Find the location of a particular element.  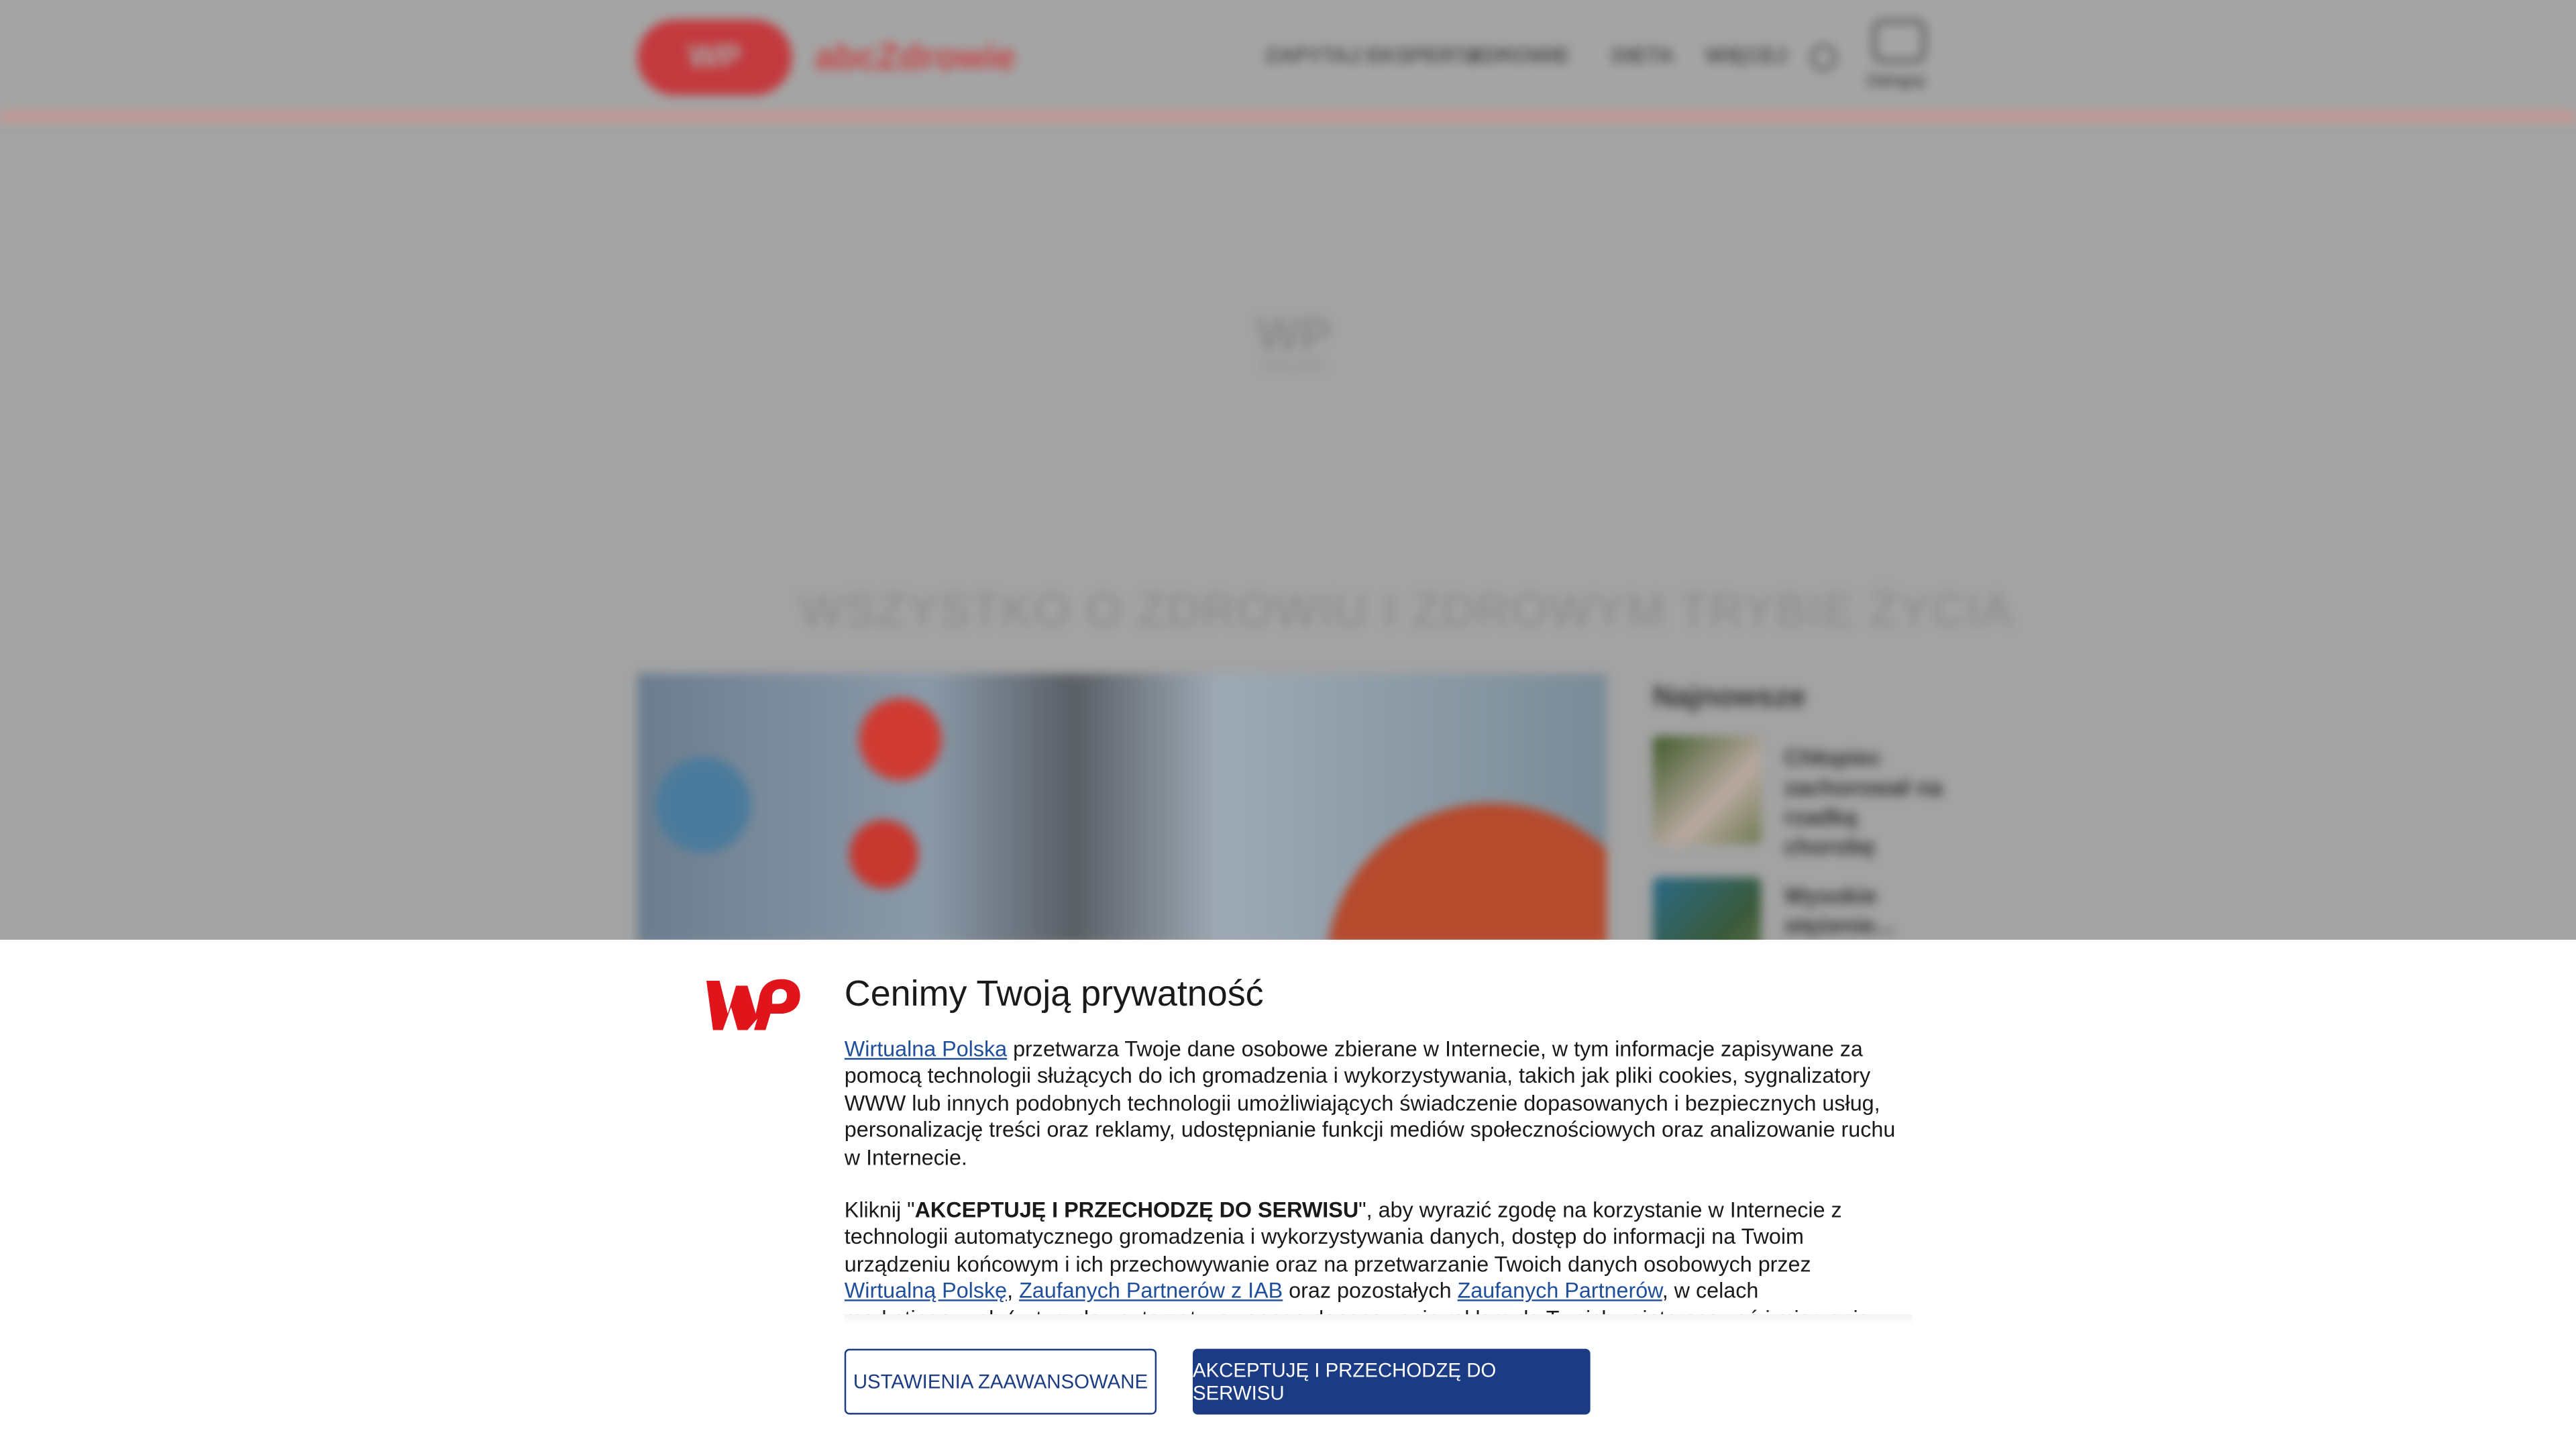

wp-link: Wirtualna Polska is located at coordinates (926, 1048).